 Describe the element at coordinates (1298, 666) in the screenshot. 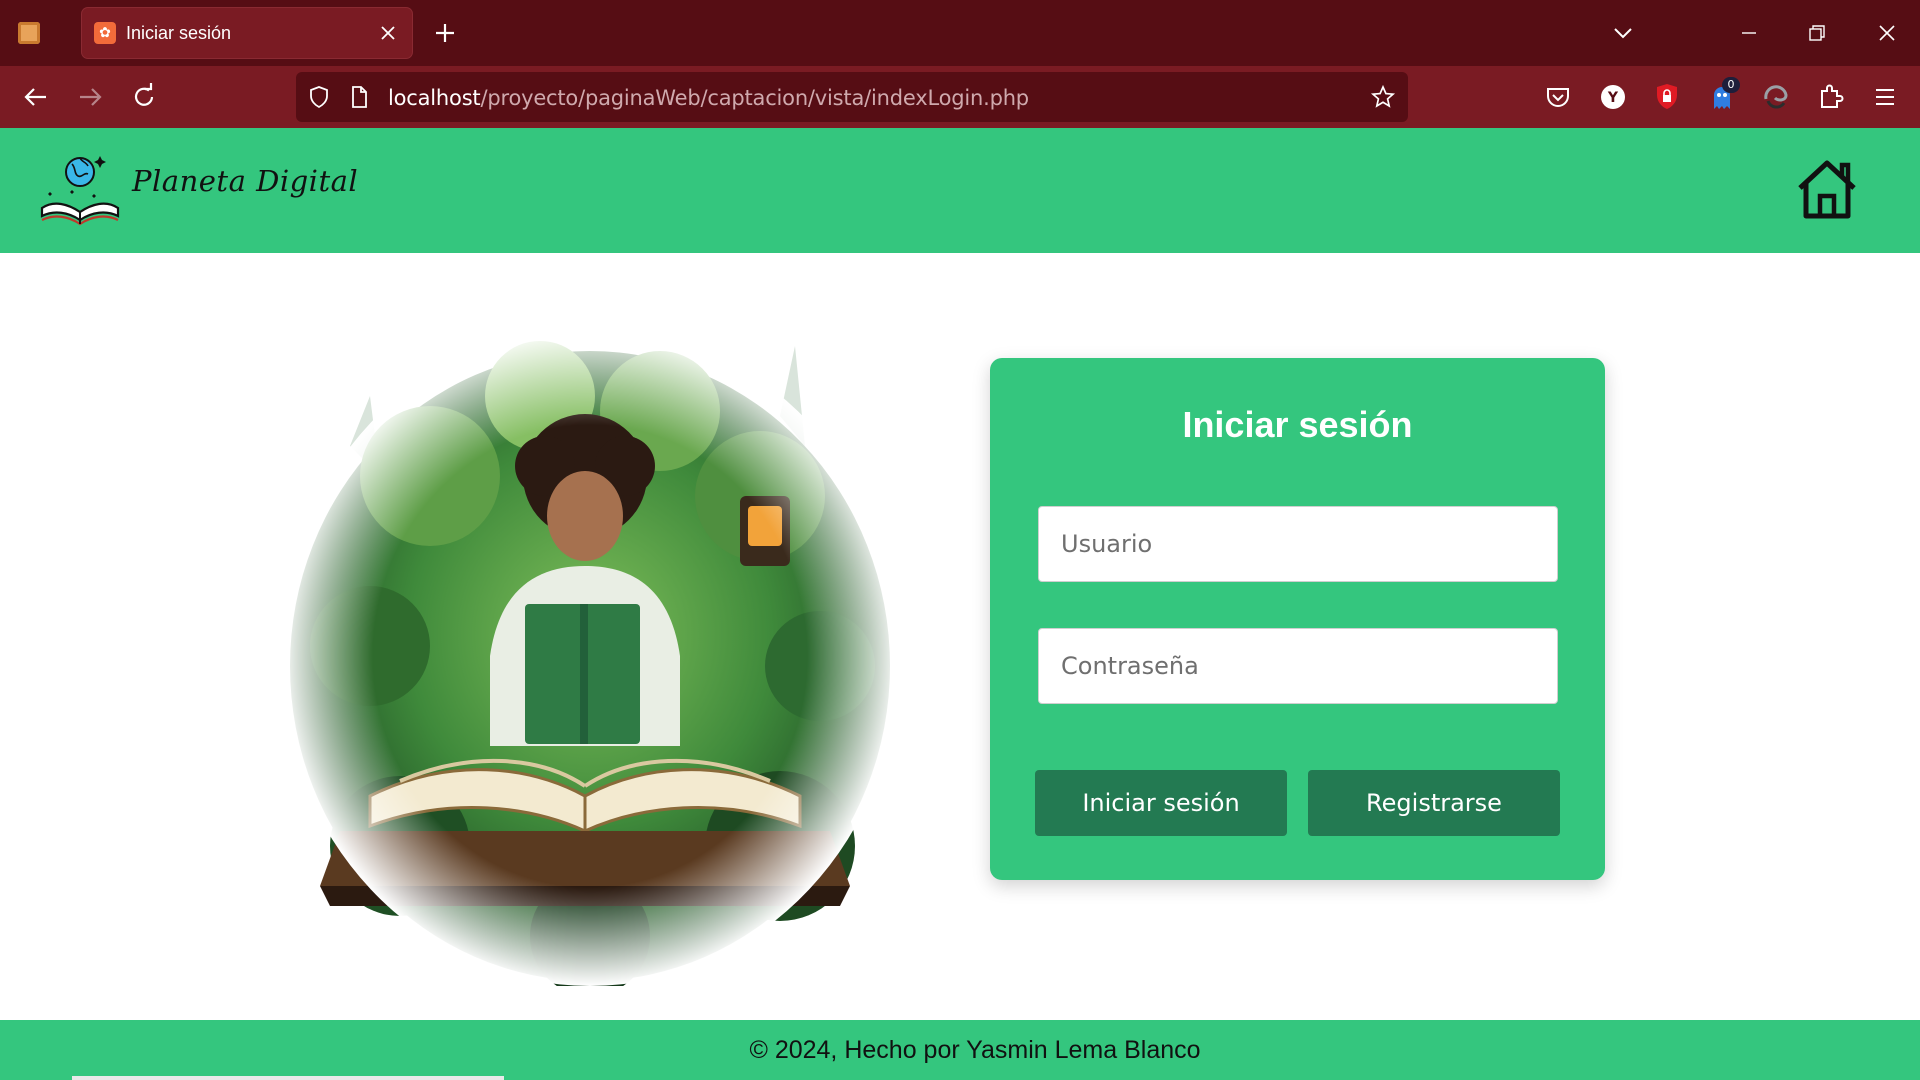

I see `password-input` at that location.